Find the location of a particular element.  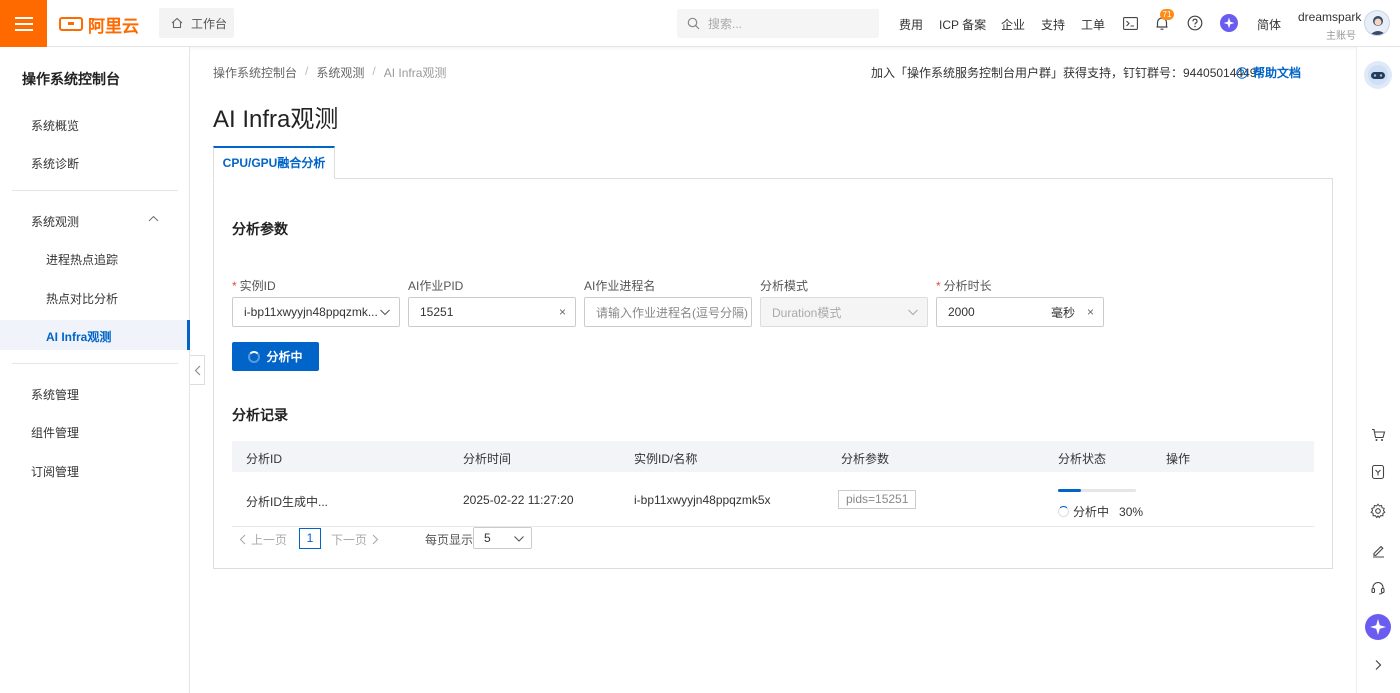

help-icon is located at coordinates (1195, 23).